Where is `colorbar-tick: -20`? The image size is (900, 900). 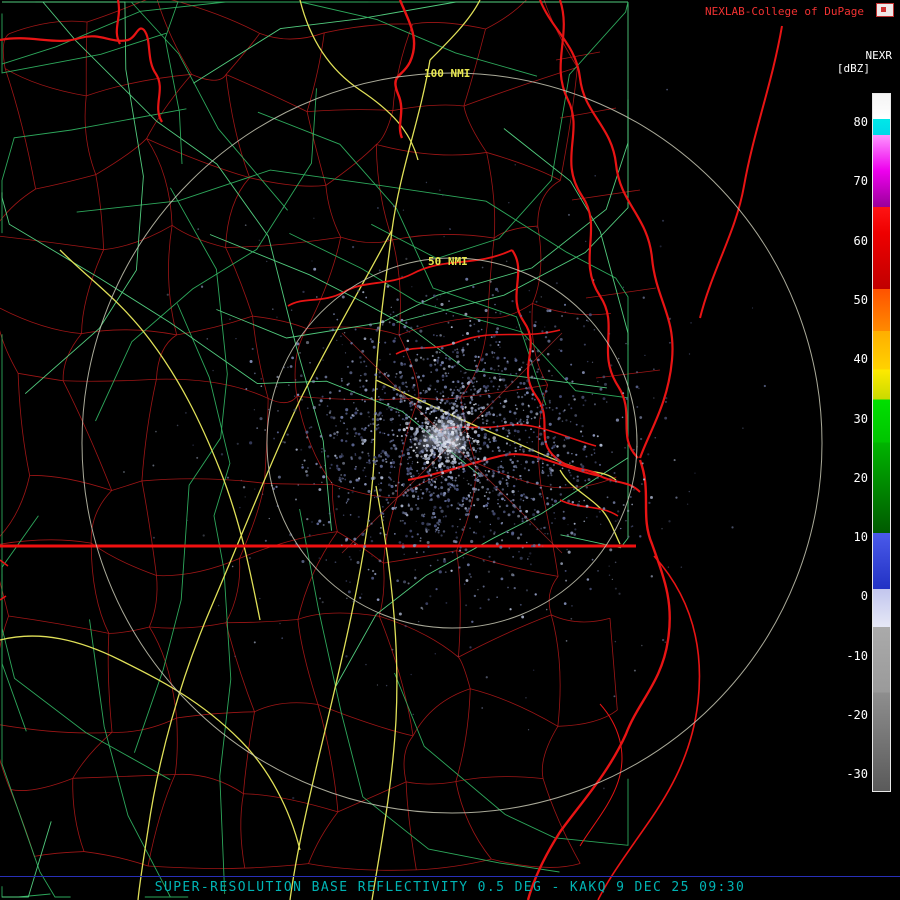
colorbar-tick: -20 is located at coordinates (857, 715).